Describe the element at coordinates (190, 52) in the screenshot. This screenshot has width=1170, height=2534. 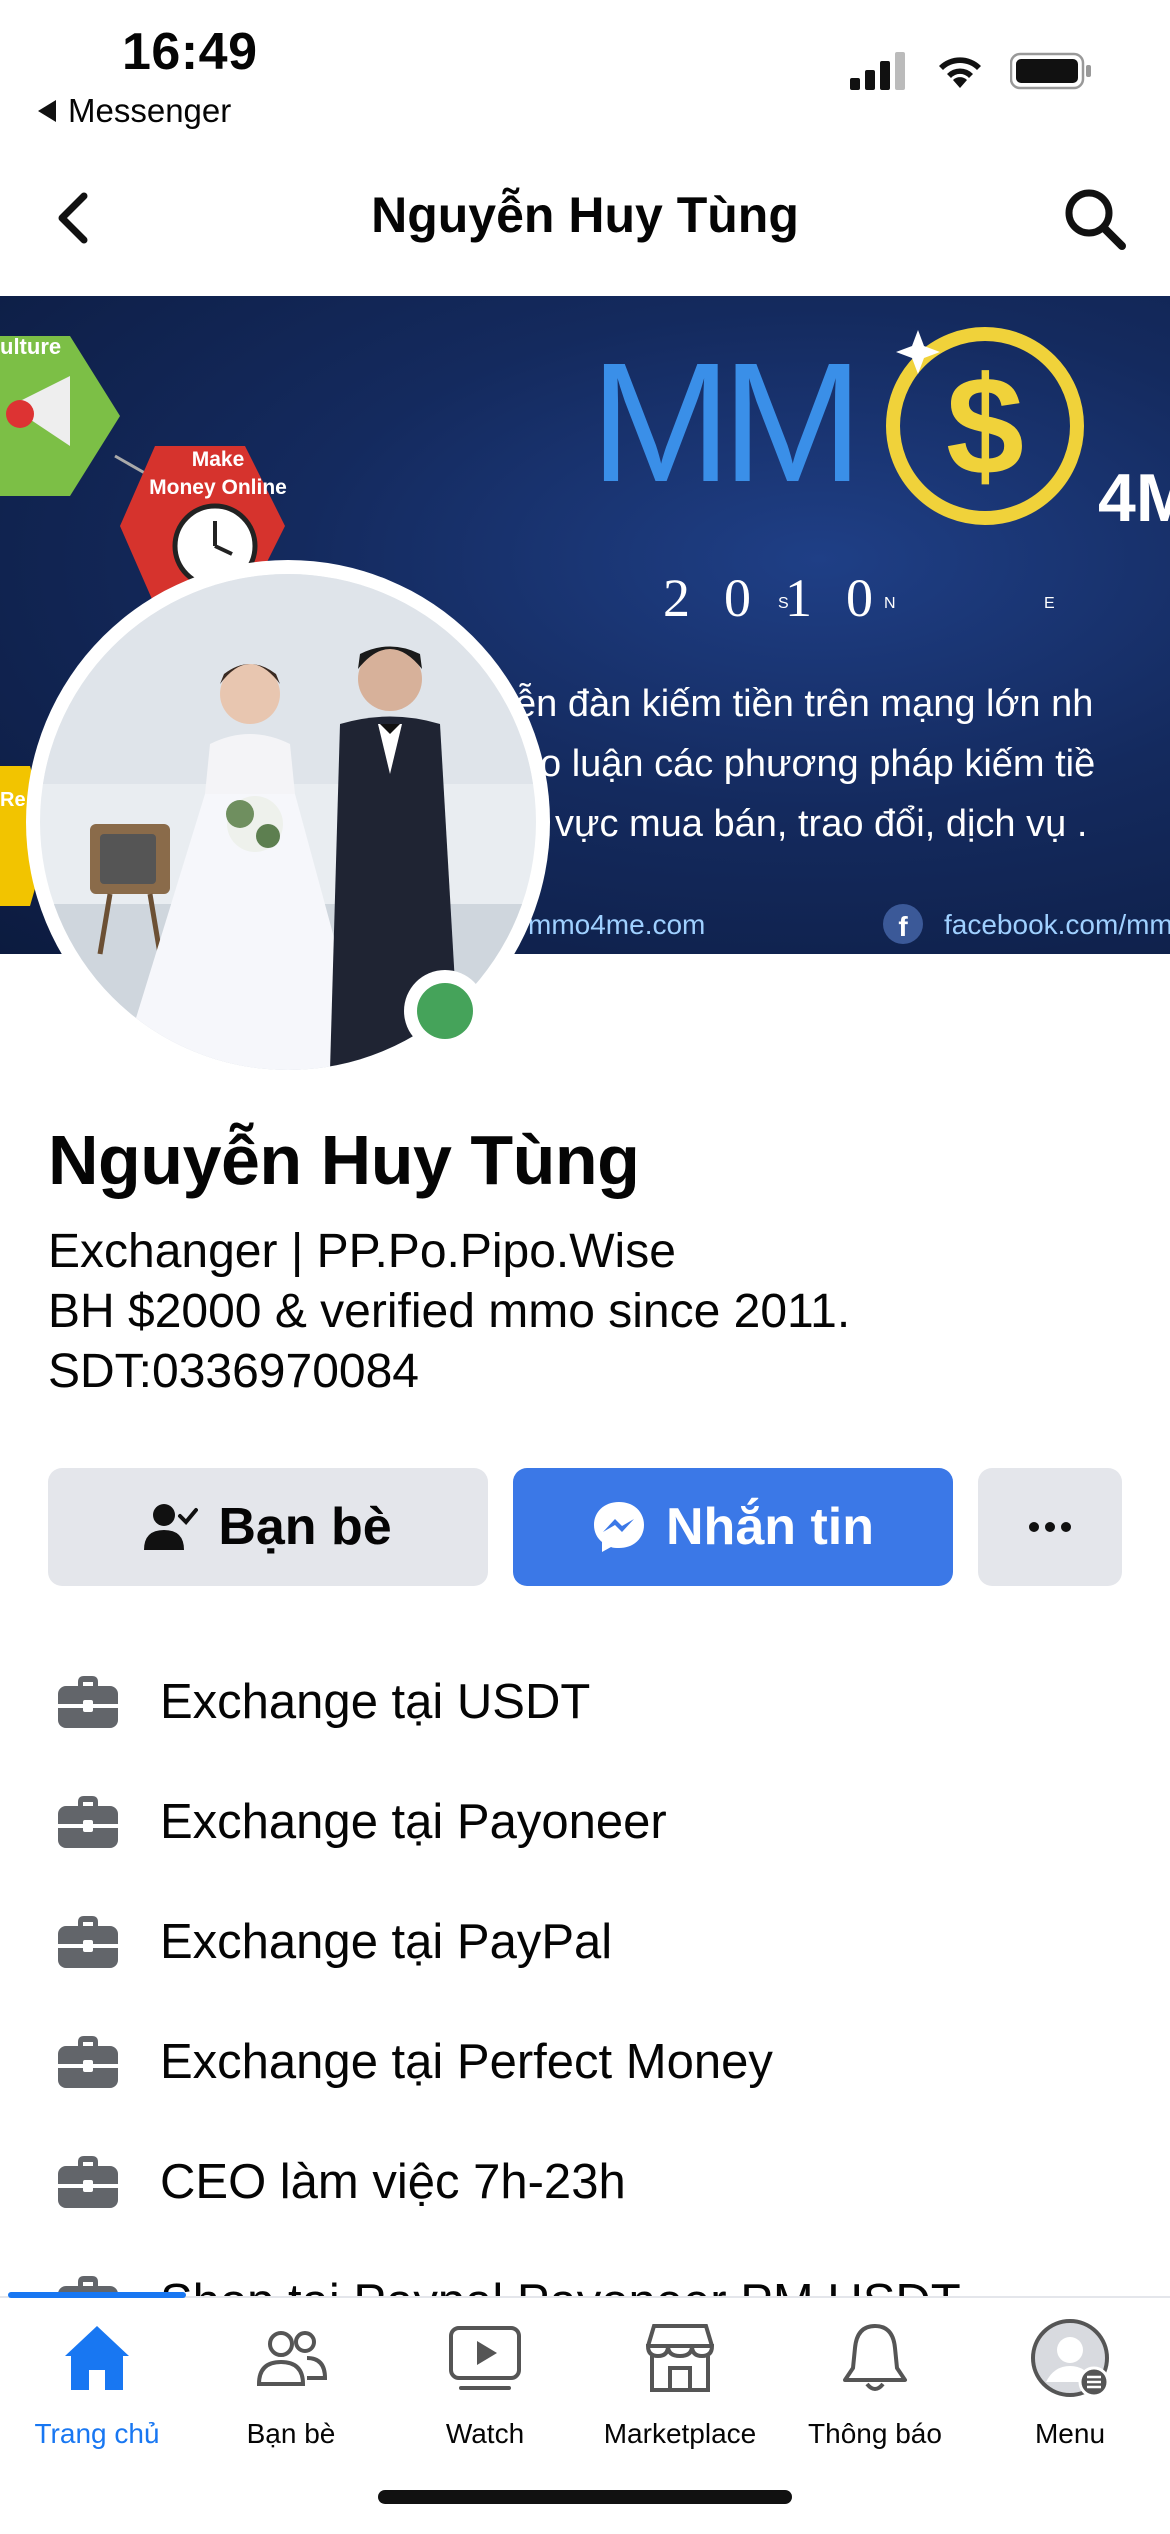
I see `status-time: 16:49` at that location.